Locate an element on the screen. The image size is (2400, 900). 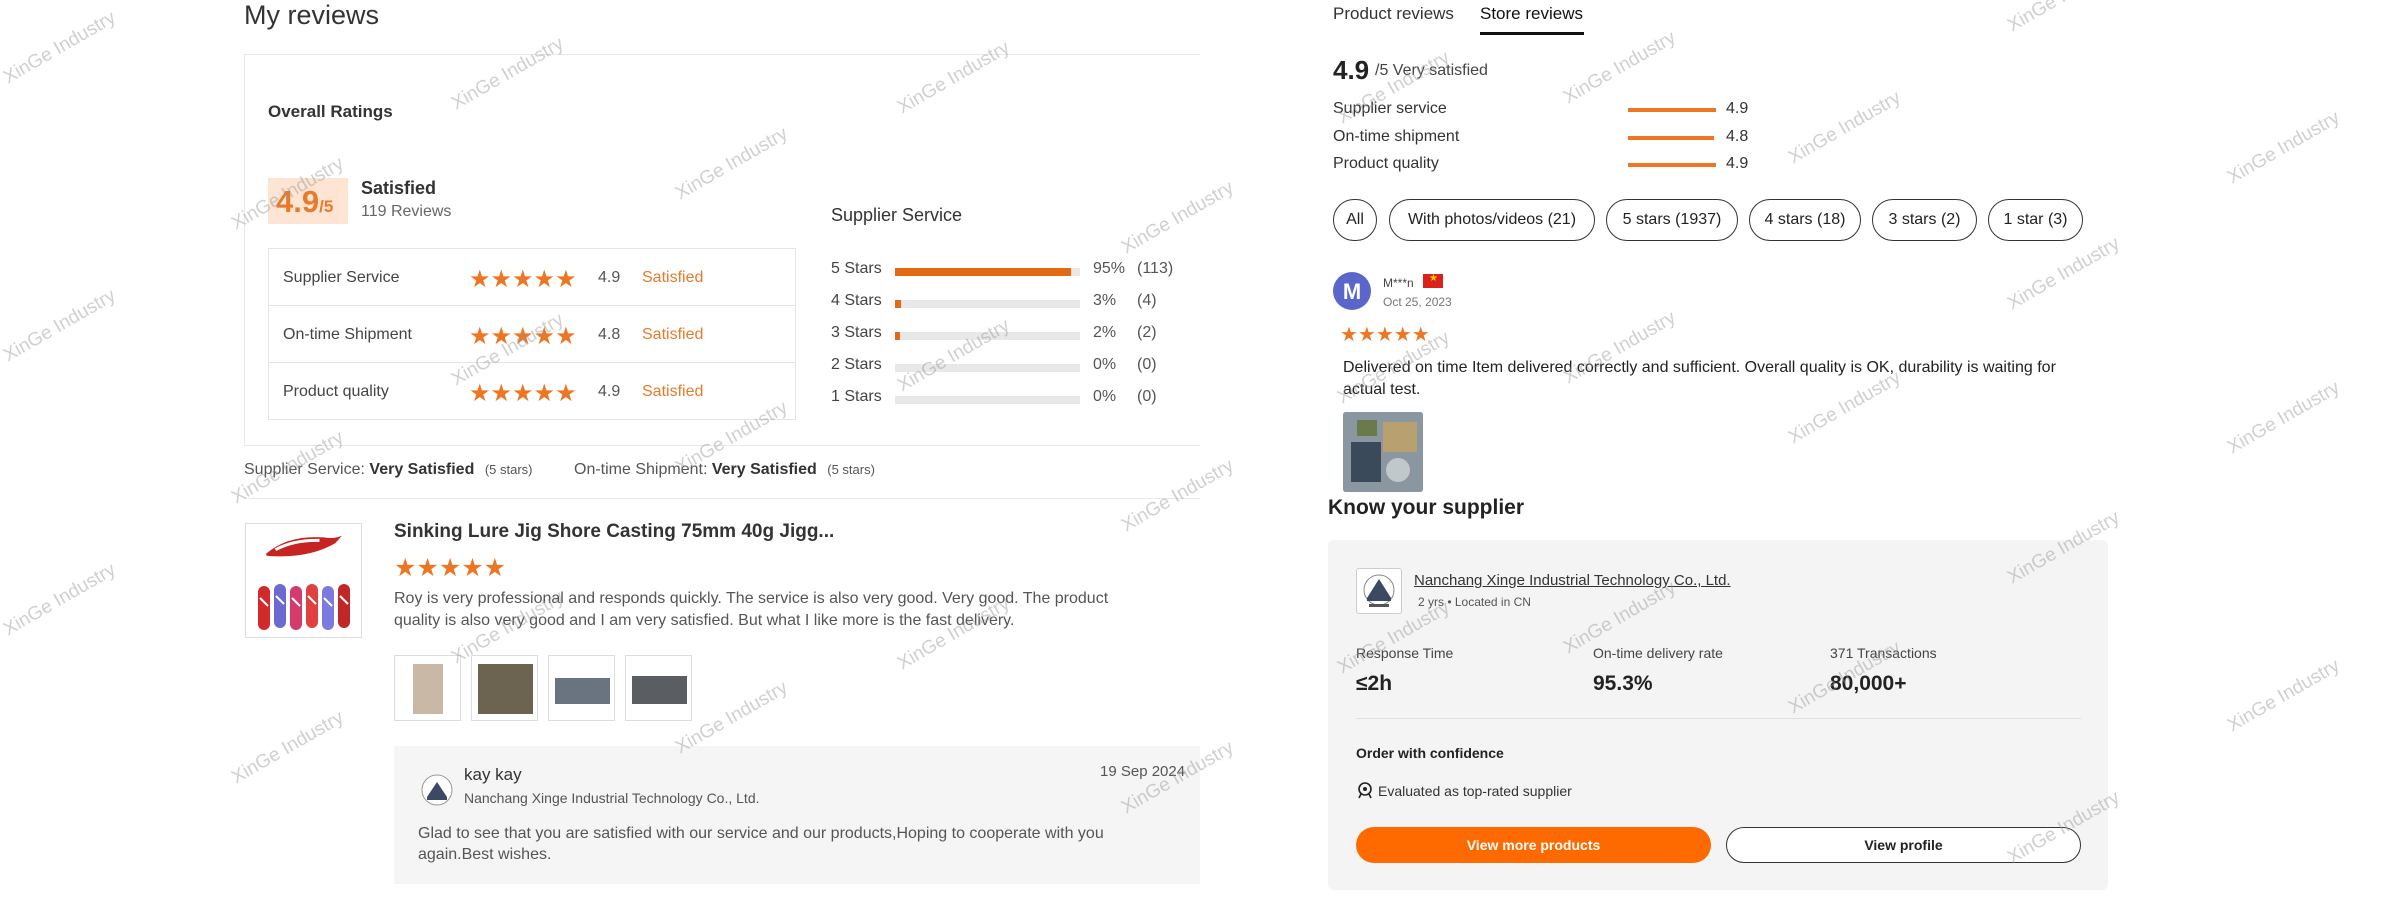
filter-3-stars: 3 stars (2) is located at coordinates (1924, 220).